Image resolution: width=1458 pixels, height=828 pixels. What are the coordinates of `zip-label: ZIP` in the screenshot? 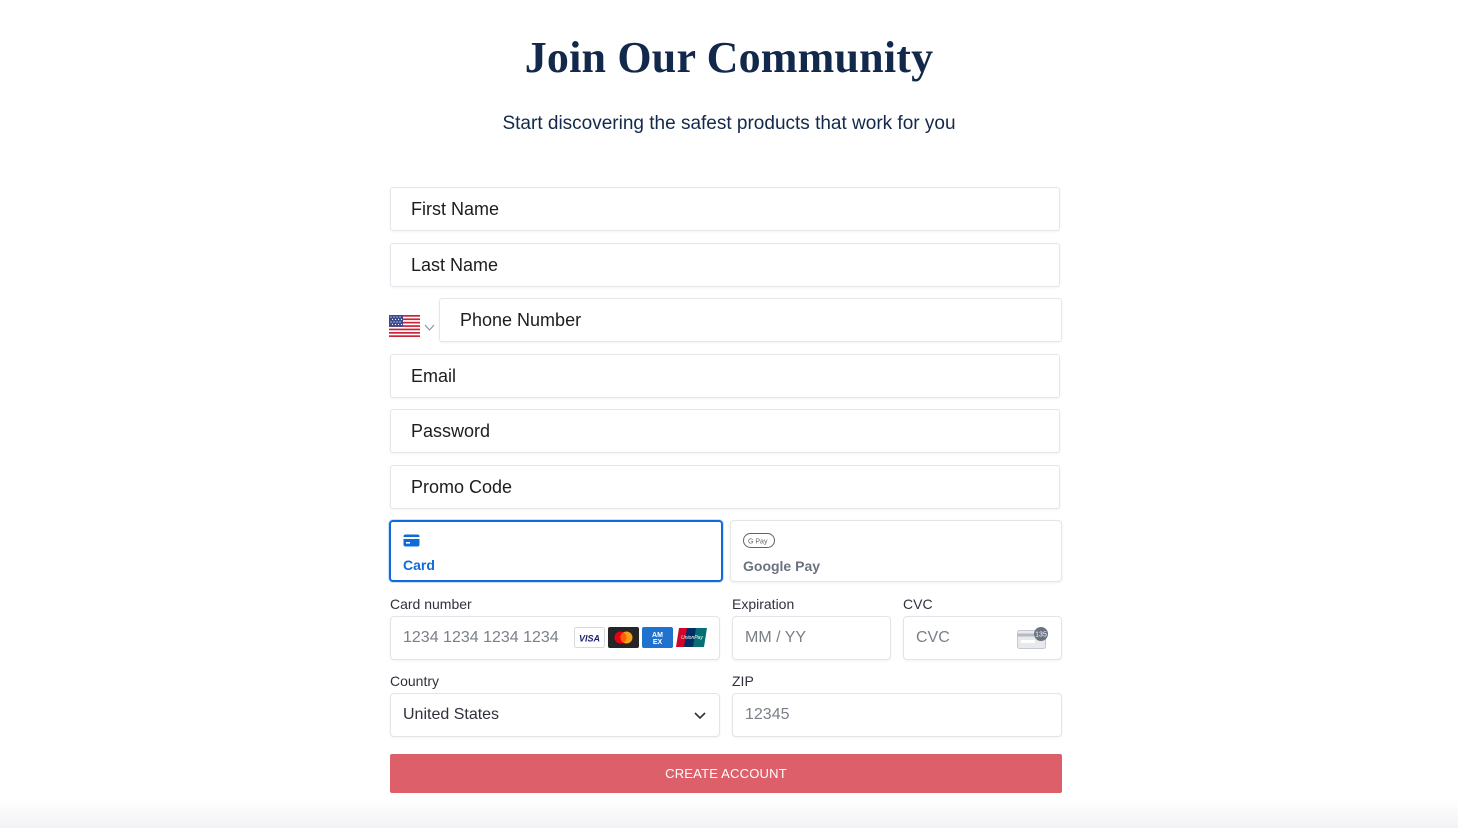 It's located at (743, 681).